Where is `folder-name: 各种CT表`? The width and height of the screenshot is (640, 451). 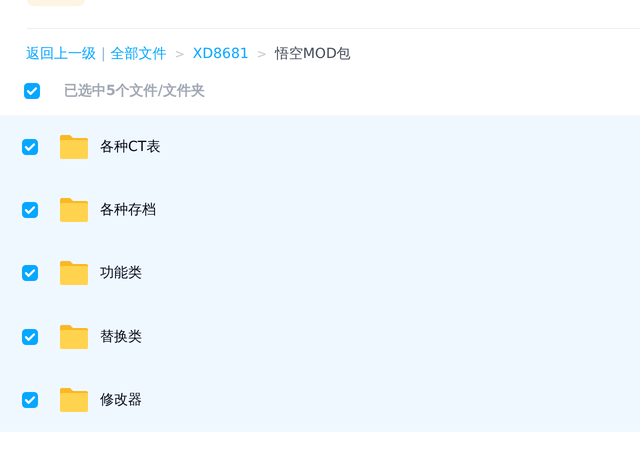 folder-name: 各种CT表 is located at coordinates (130, 147).